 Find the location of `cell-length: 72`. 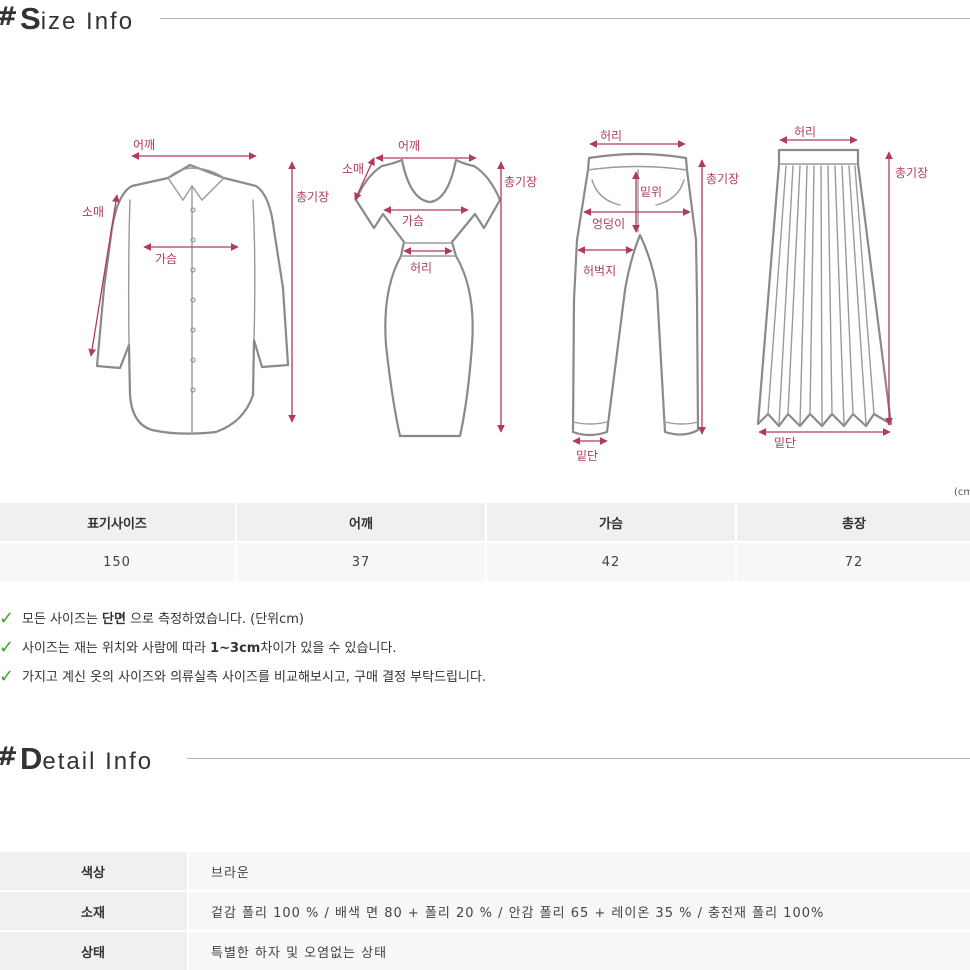

cell-length: 72 is located at coordinates (852, 561).